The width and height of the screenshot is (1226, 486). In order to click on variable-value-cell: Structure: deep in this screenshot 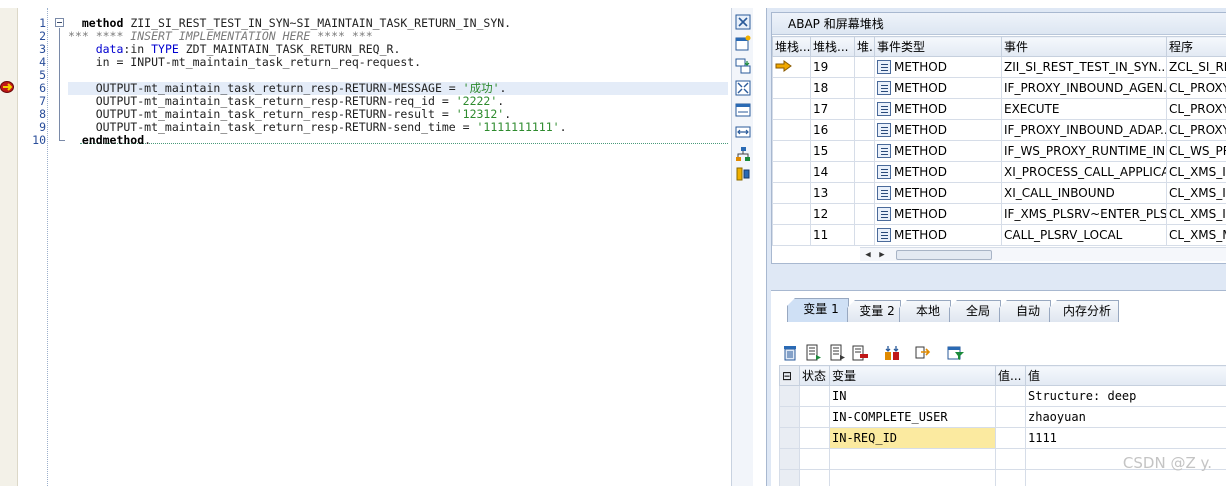, I will do `click(1125, 396)`.